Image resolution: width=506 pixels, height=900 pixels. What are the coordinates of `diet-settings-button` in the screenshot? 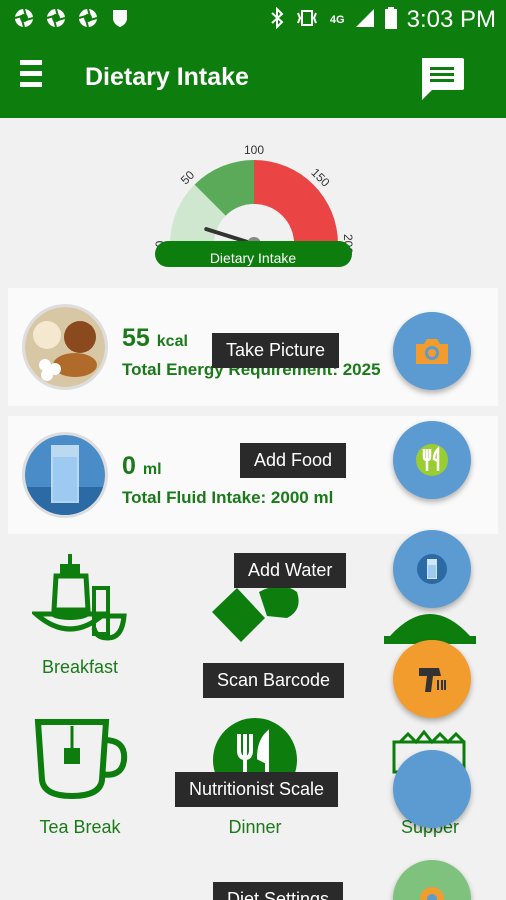 It's located at (432, 880).